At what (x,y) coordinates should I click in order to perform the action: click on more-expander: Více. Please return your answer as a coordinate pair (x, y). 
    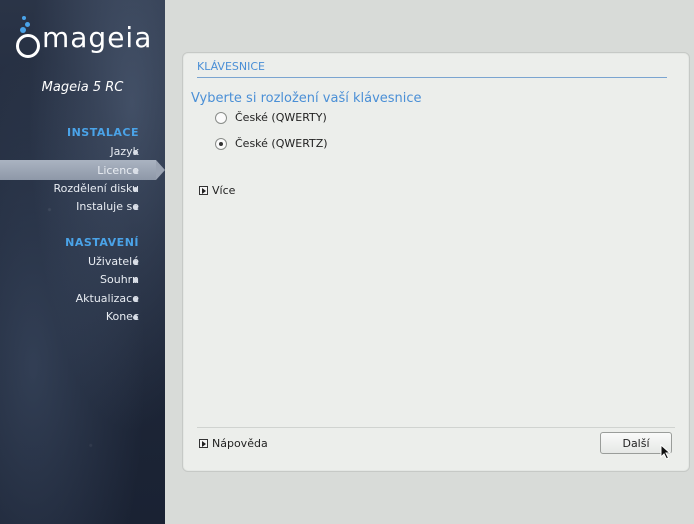
    Looking at the image, I should click on (217, 190).